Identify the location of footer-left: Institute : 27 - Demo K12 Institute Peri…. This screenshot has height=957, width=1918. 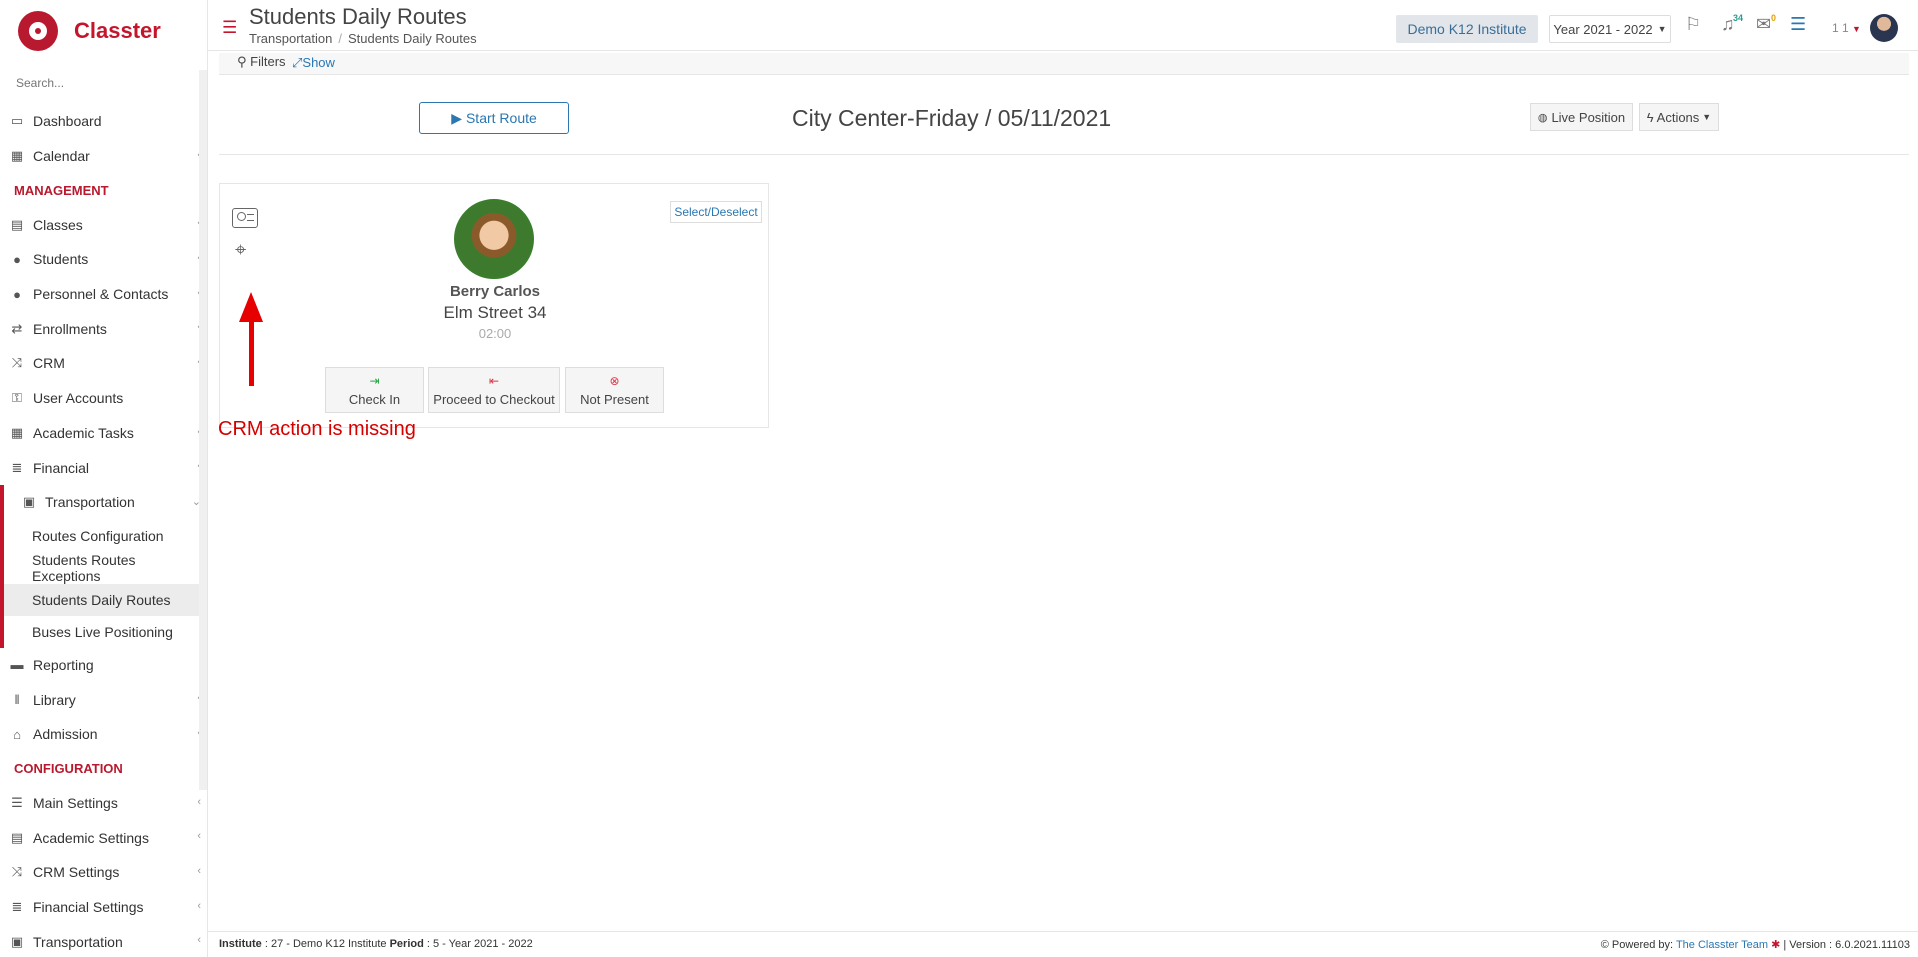
(376, 944).